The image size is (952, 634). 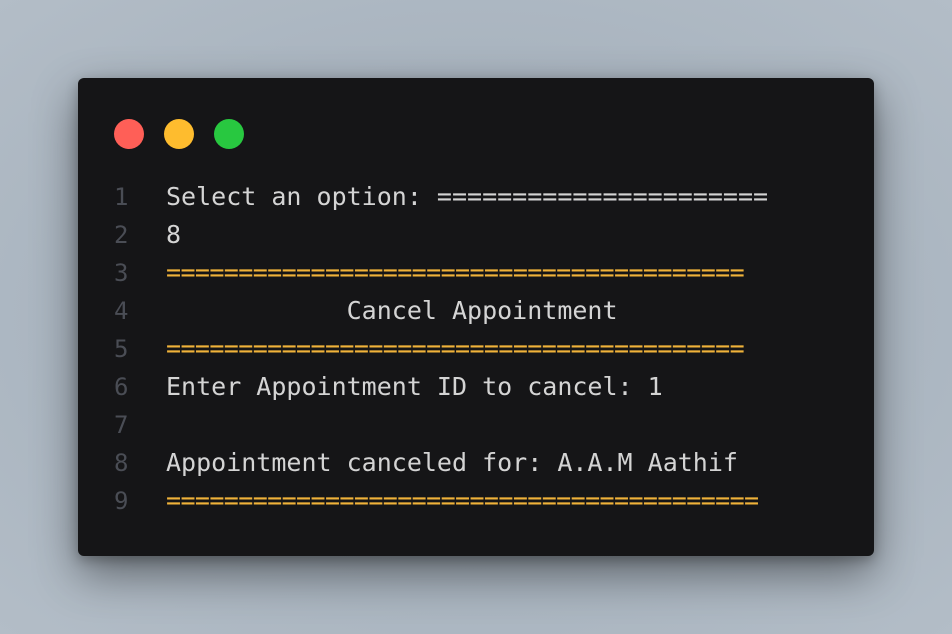 I want to click on line-text: Appointment canceled for: A.A.M Aathif, so click(x=452, y=462).